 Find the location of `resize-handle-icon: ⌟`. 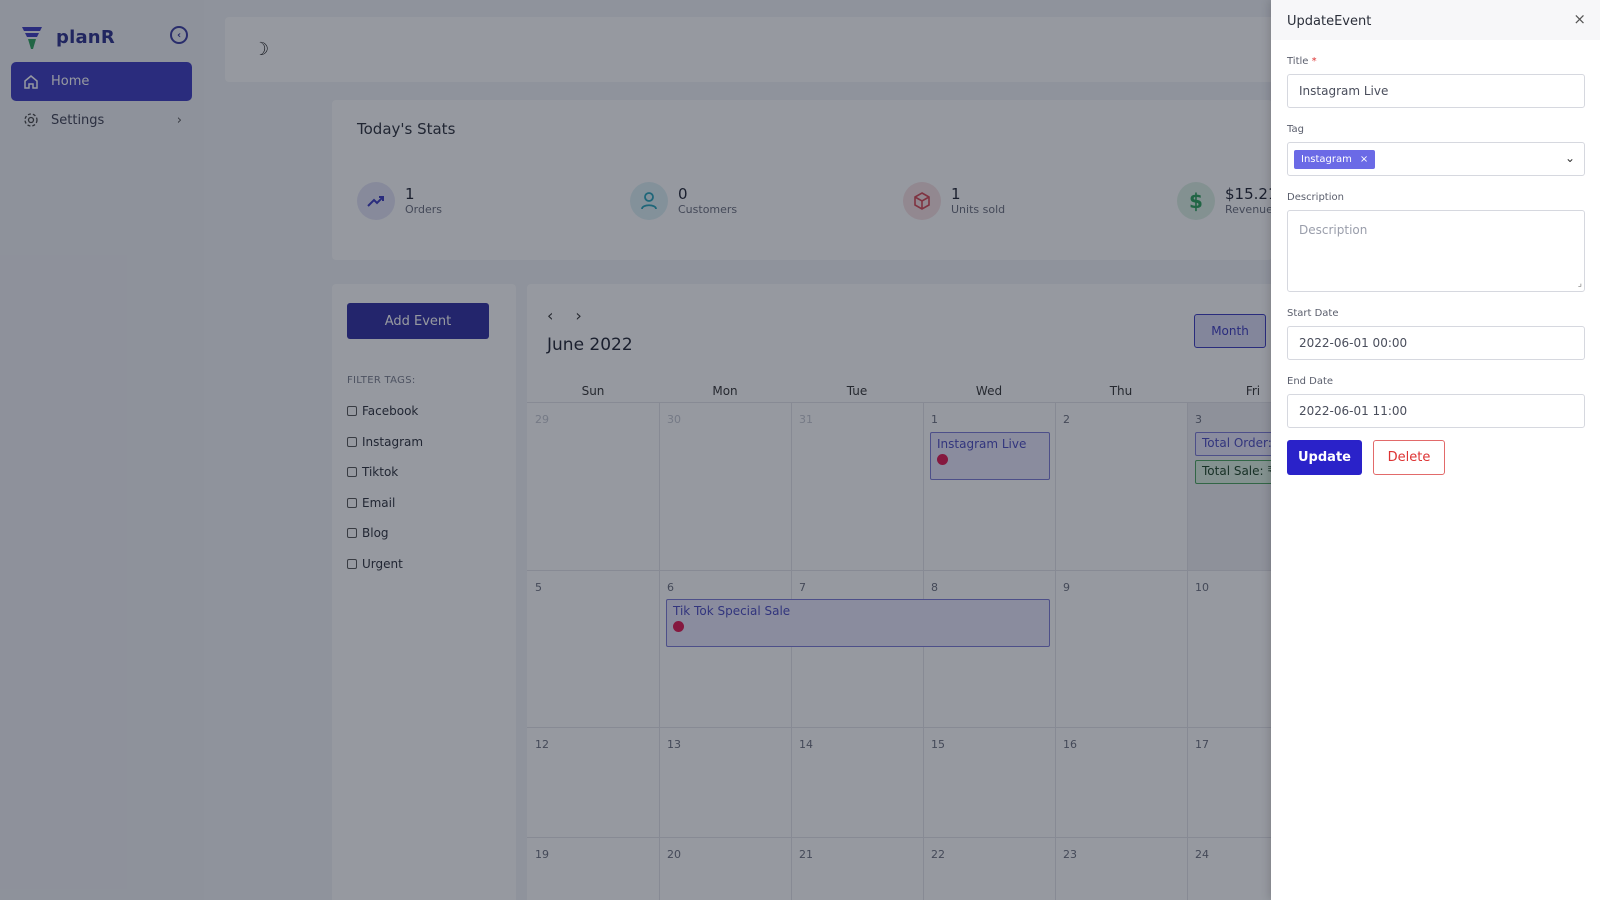

resize-handle-icon: ⌟ is located at coordinates (1580, 284).